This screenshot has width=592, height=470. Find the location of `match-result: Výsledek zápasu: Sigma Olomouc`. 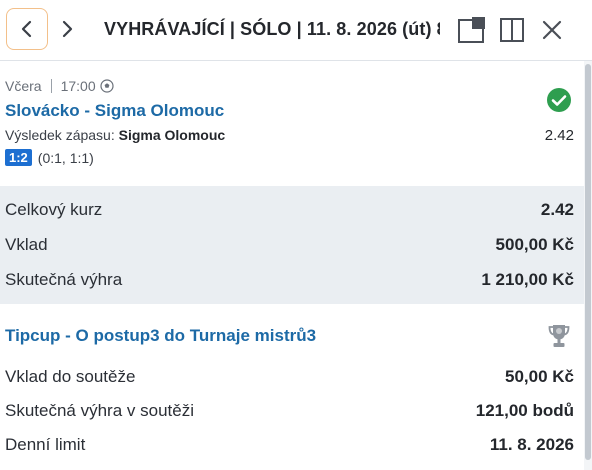

match-result: Výsledek zápasu: Sigma Olomouc is located at coordinates (115, 135).